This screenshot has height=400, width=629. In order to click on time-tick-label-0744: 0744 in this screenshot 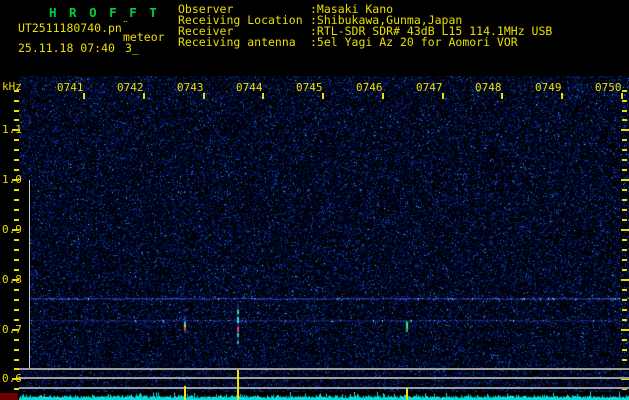, I will do `click(249, 87)`.